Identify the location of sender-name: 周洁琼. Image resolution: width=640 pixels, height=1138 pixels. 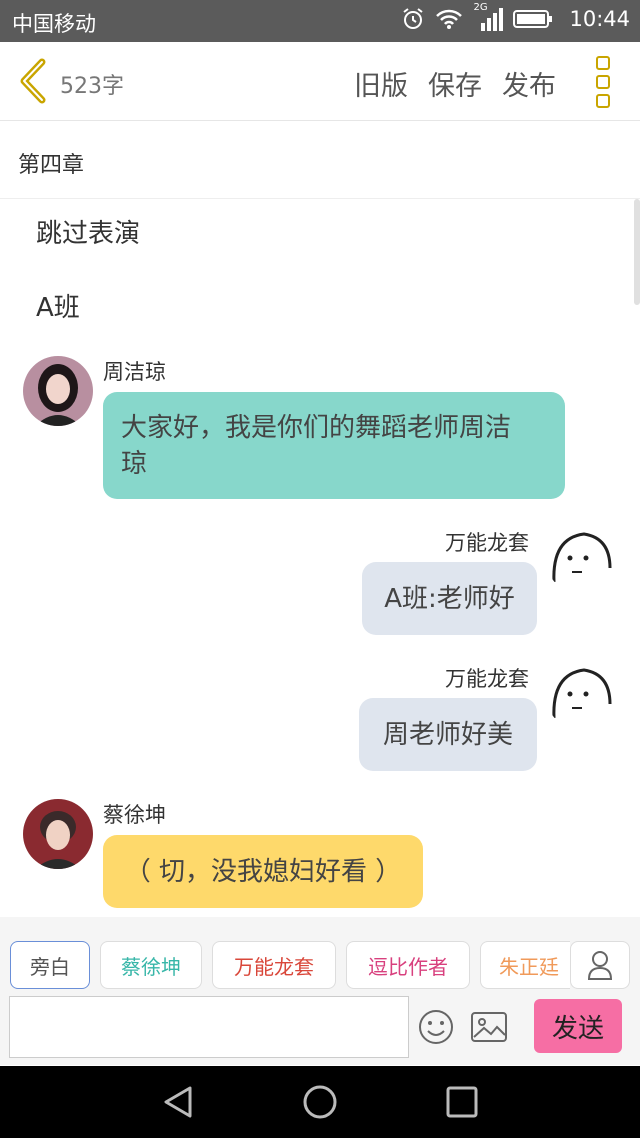
(134, 372).